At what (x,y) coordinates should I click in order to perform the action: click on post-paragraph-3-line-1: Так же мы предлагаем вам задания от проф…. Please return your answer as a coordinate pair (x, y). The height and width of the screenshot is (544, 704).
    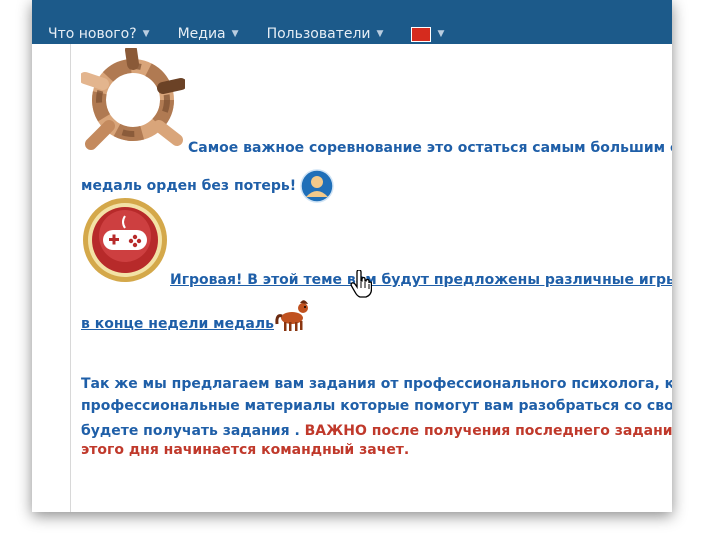
    Looking at the image, I should click on (376, 384).